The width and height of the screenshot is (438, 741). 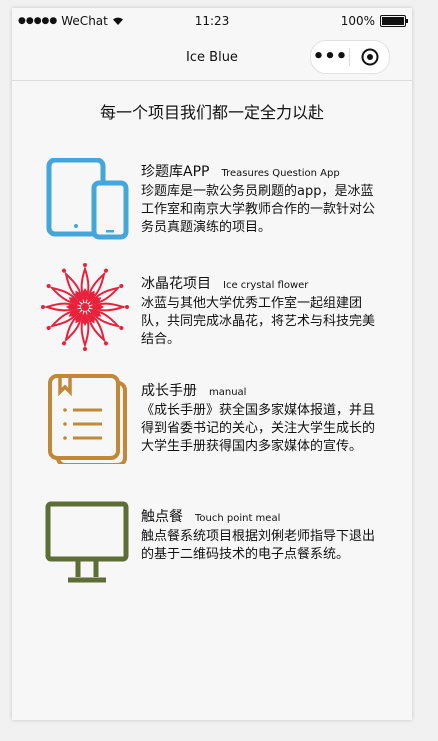 I want to click on project-title-row: 触点餐 Touch point meal, so click(x=263, y=516).